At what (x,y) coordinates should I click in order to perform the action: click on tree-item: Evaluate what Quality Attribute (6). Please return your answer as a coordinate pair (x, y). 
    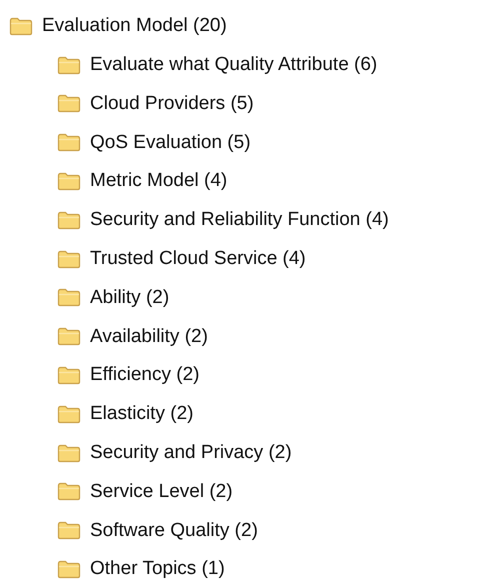
    Looking at the image, I should click on (279, 65).